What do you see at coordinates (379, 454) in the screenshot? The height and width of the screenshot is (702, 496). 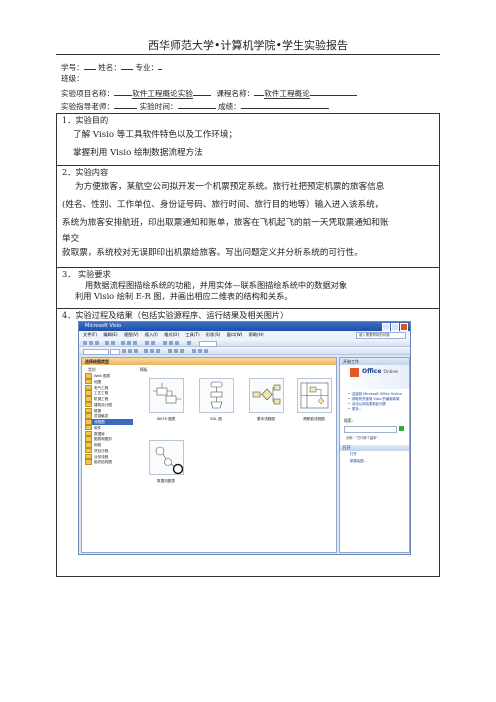 I see `open-link: 打开` at bounding box center [379, 454].